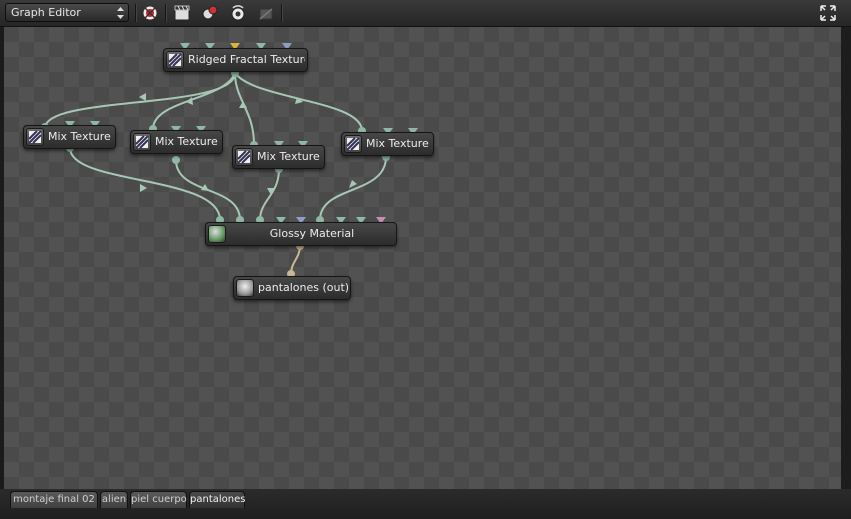 The width and height of the screenshot is (851, 519). Describe the element at coordinates (158, 499) in the screenshot. I see `tab-piel-cuerpo: piel cuerpo` at that location.